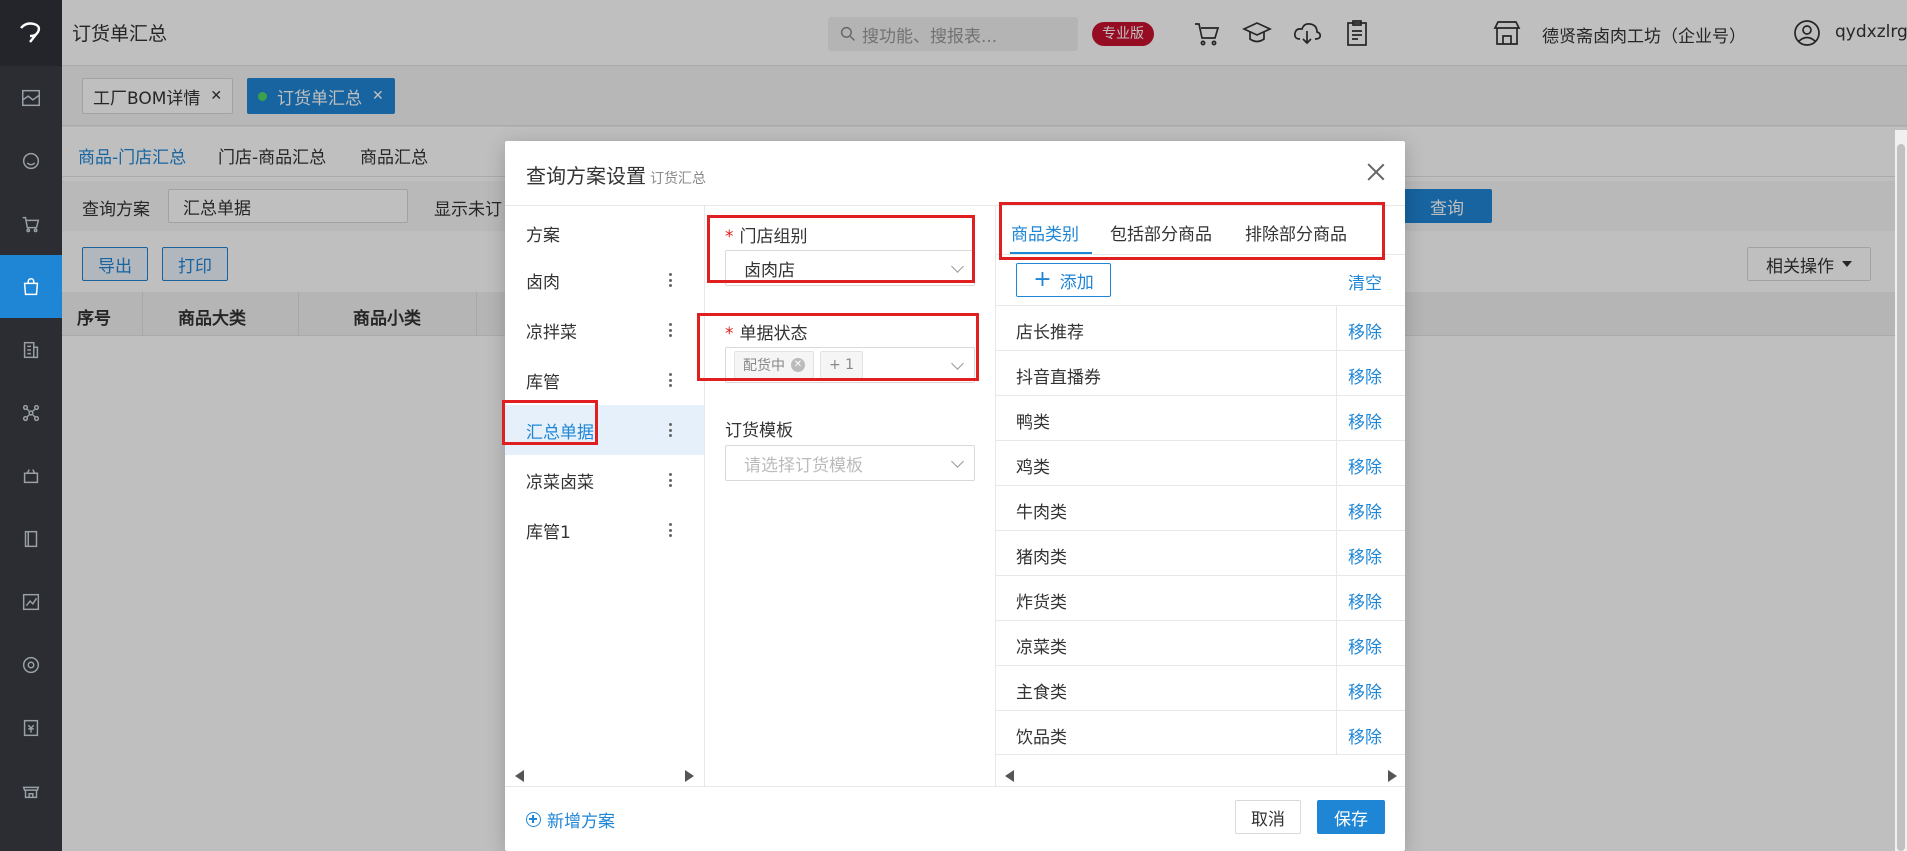  What do you see at coordinates (774, 365) in the screenshot?
I see `status-tag: 配货中 ✕` at bounding box center [774, 365].